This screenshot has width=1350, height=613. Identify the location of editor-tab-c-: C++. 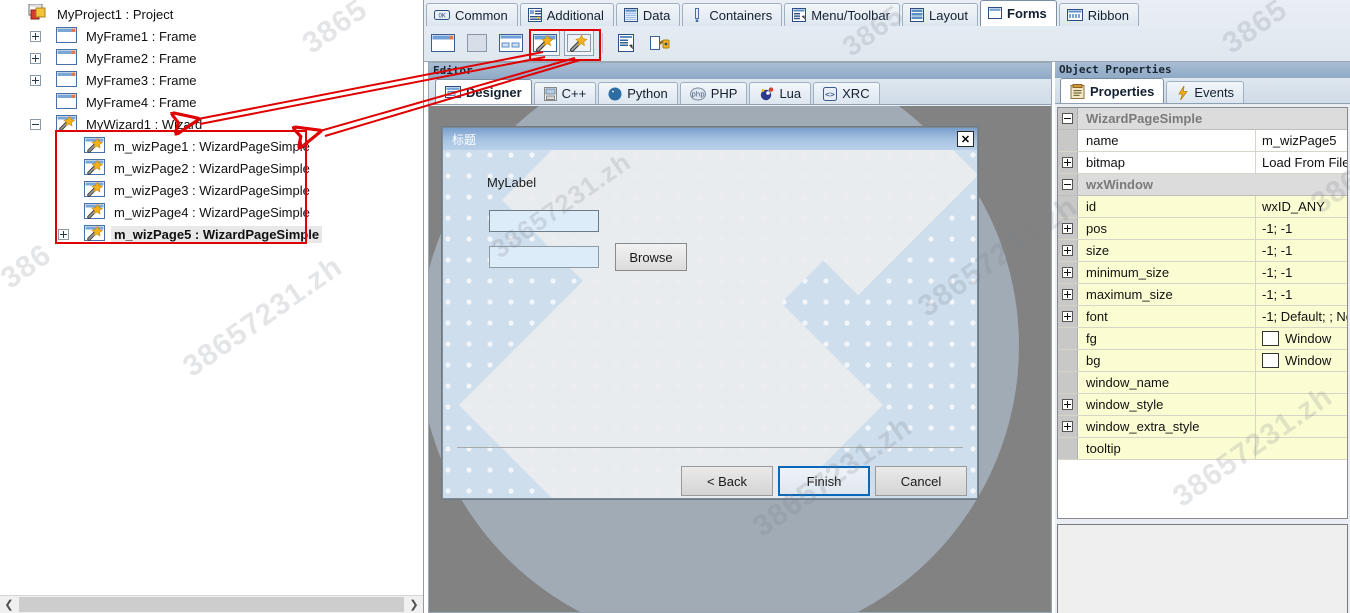
(565, 93).